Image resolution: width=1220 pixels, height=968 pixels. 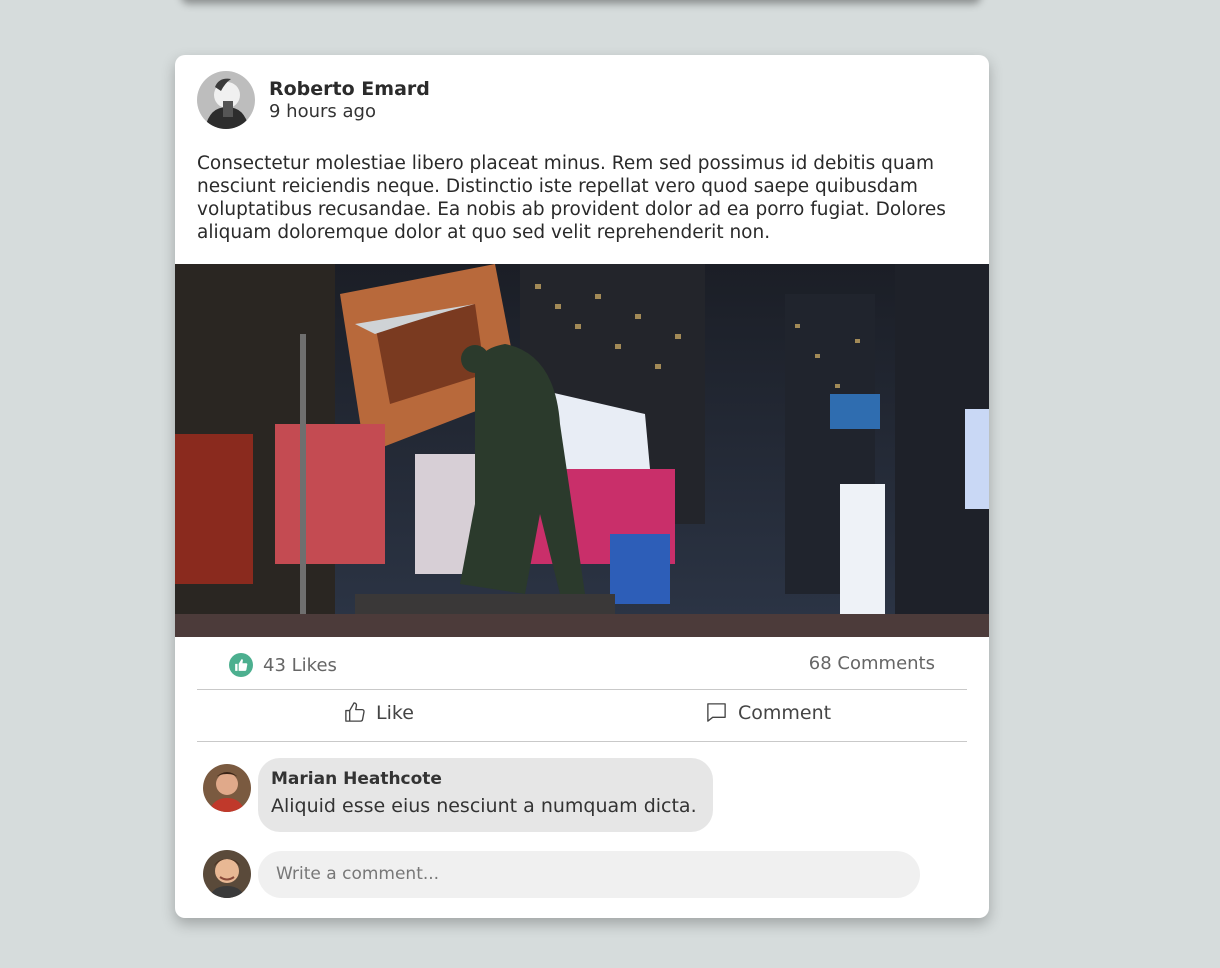 What do you see at coordinates (227, 874) in the screenshot?
I see `current-user-avatar` at bounding box center [227, 874].